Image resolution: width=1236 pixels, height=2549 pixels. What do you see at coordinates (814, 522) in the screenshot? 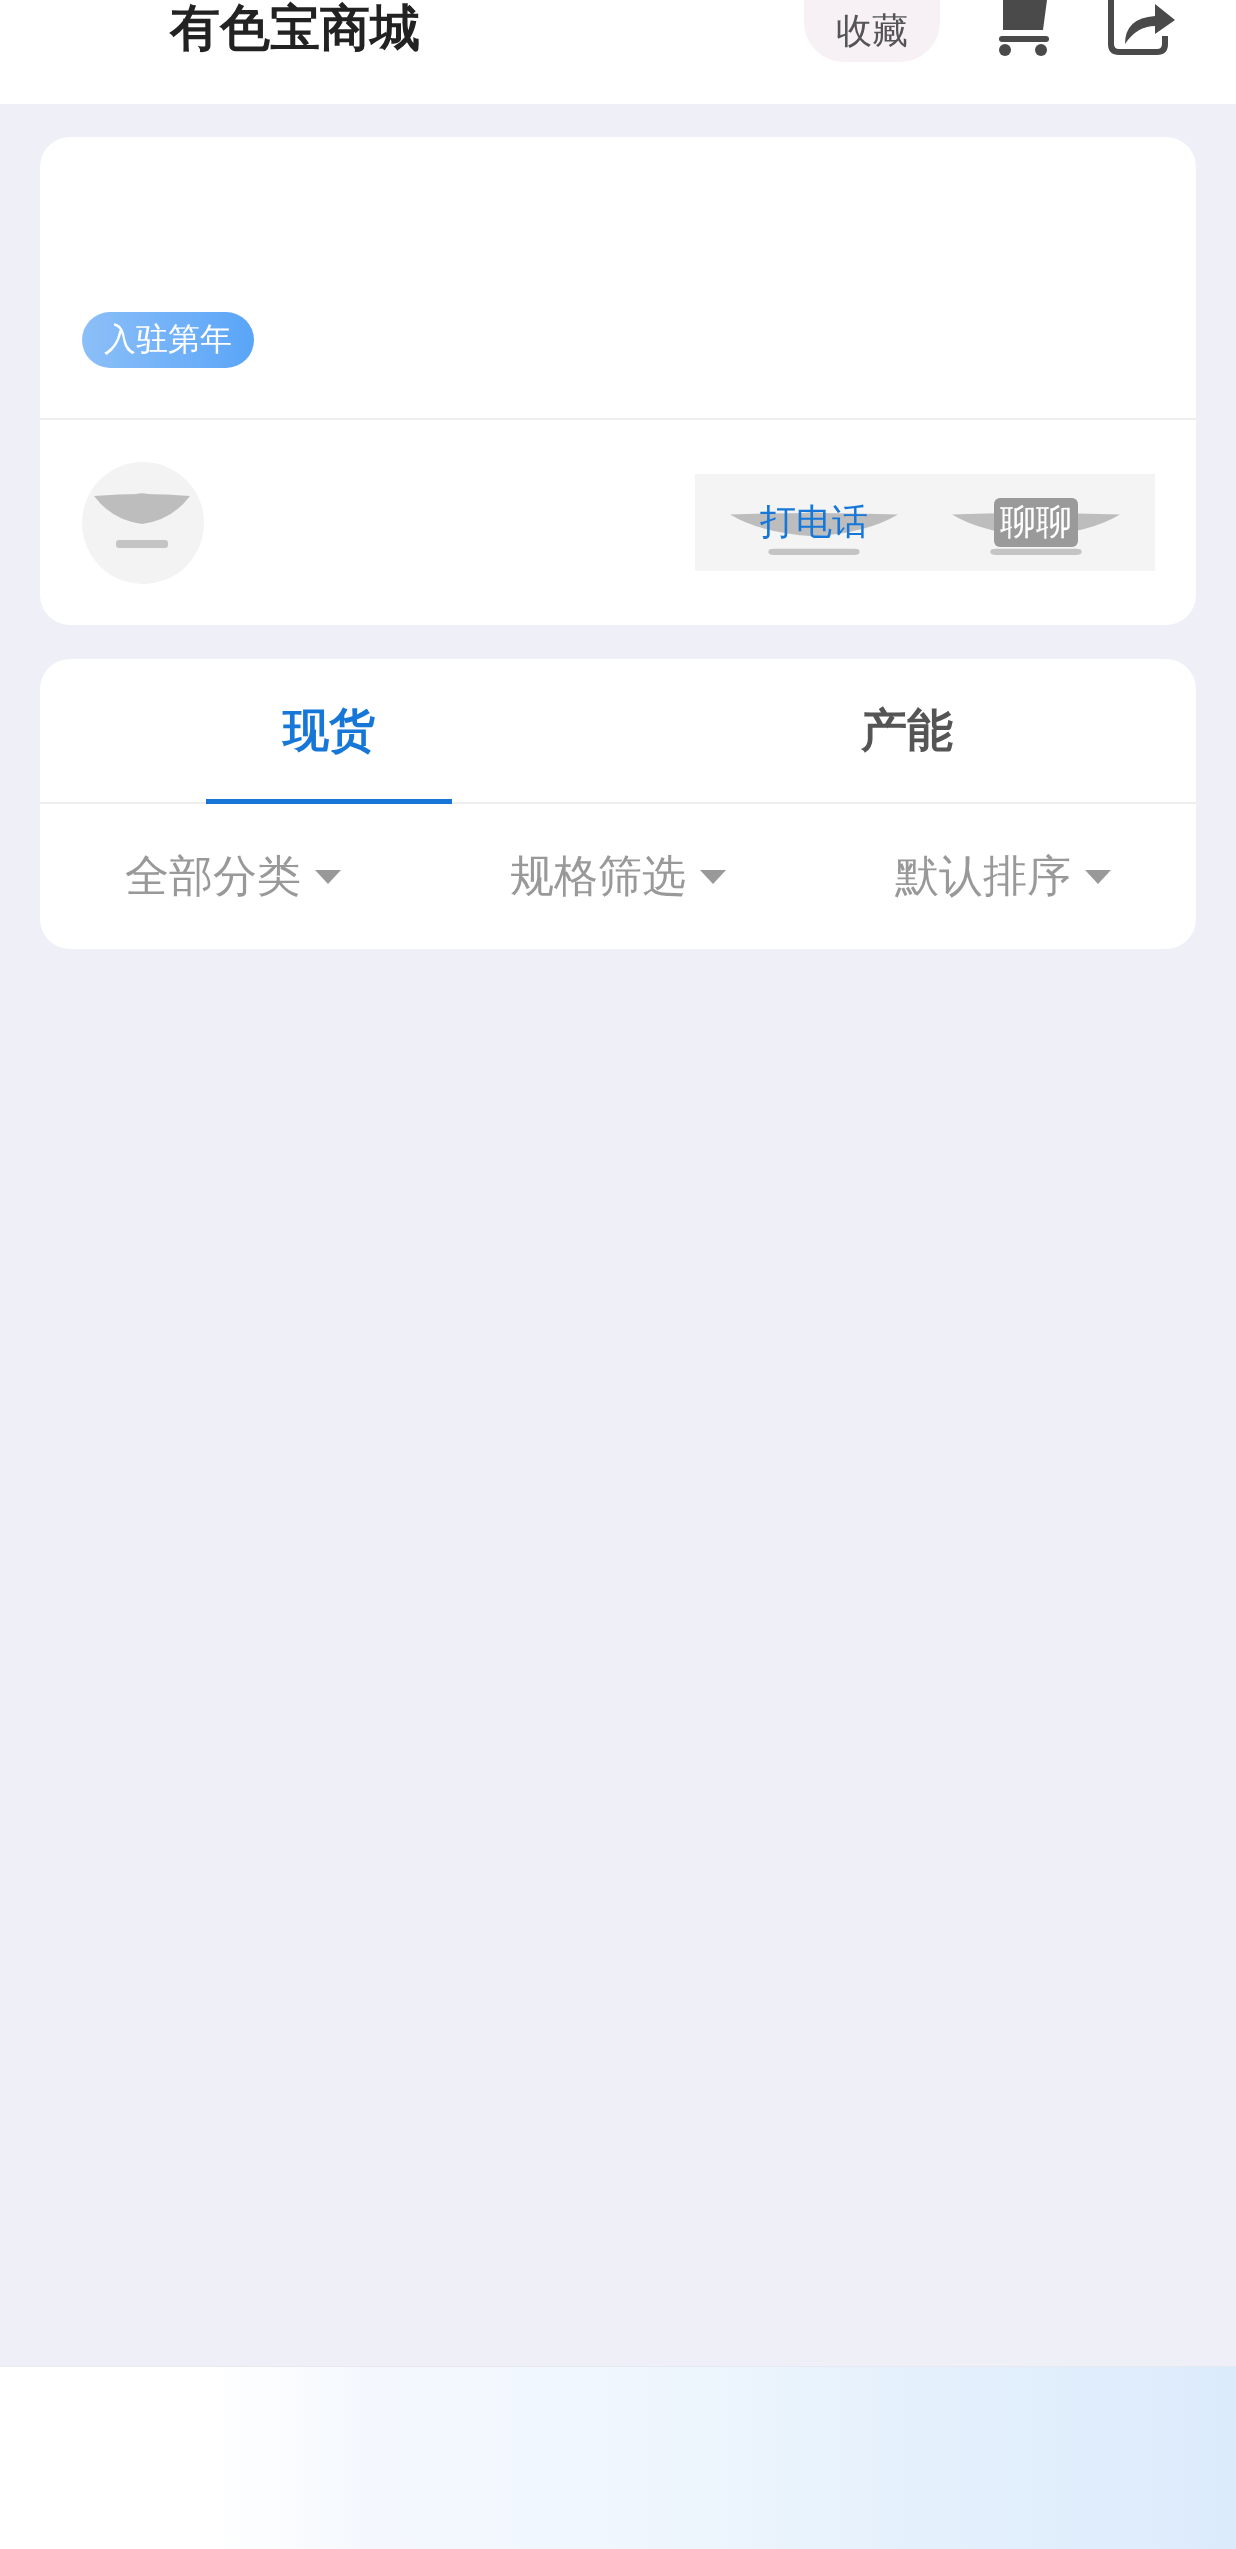
I see `call-button: 打电话` at bounding box center [814, 522].